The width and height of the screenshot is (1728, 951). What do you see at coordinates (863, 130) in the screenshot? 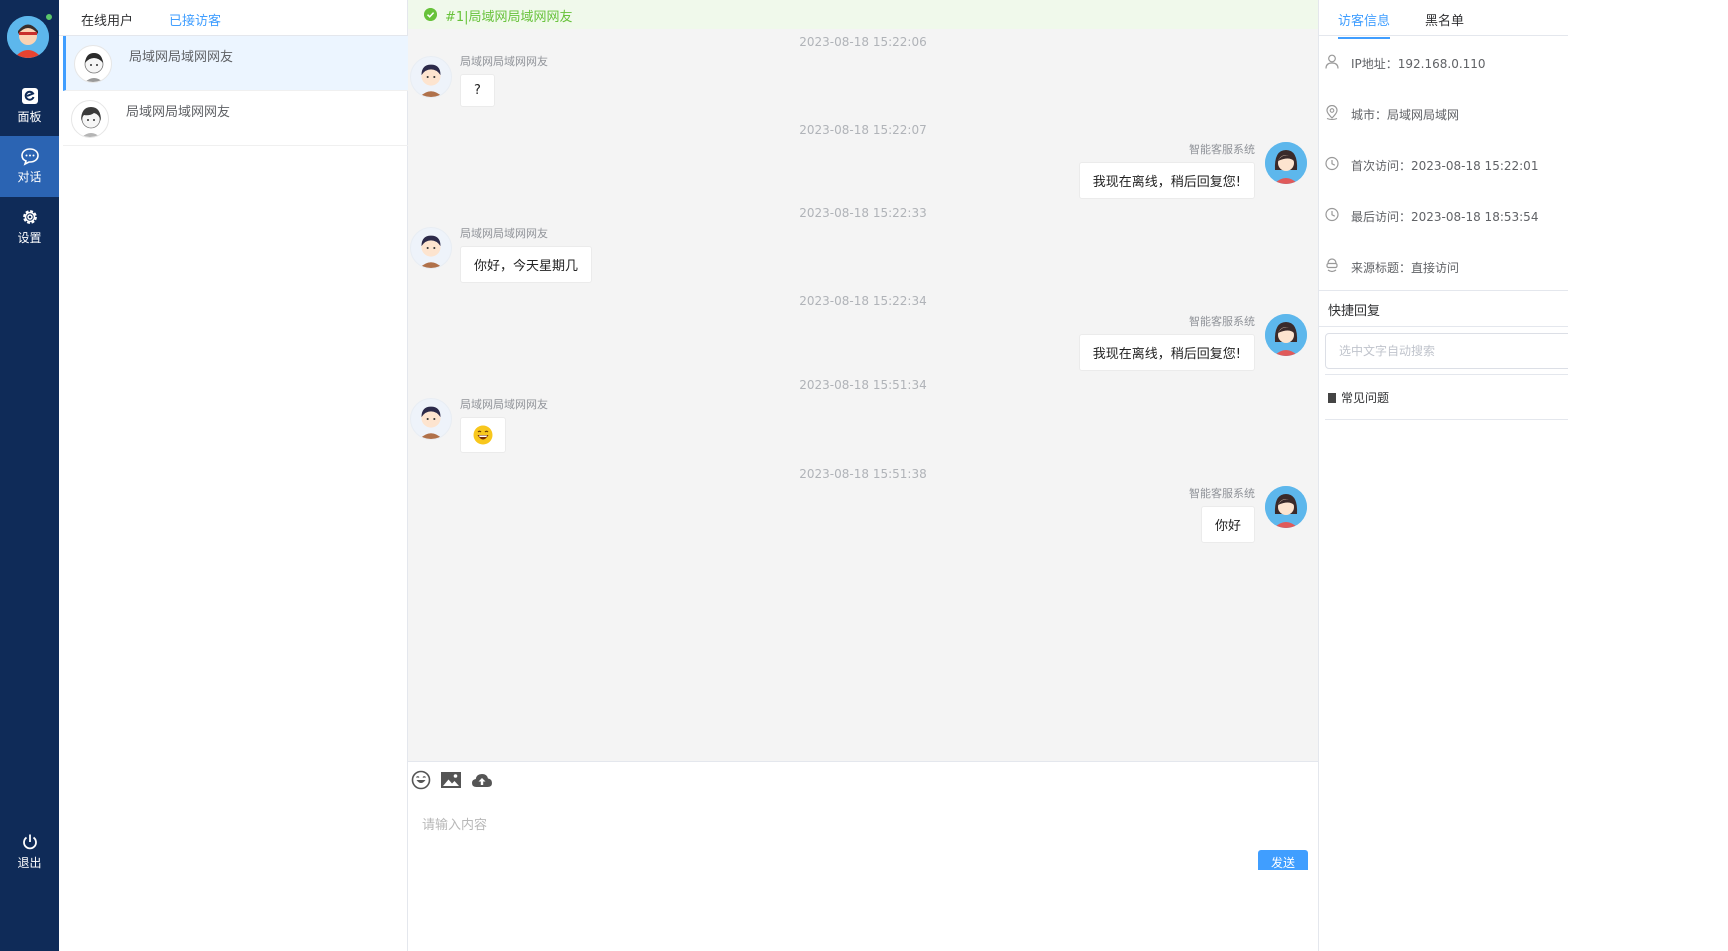
I see `message-timestamp: 2023-08-18 15:22:07` at bounding box center [863, 130].